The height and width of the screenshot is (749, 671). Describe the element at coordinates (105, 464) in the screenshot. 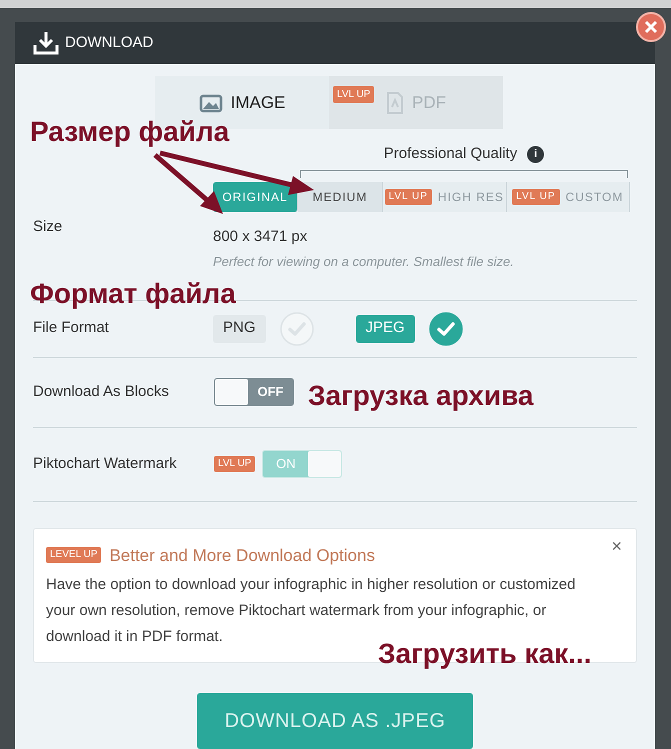

I see `watermark-label: Piktochart Watermark` at that location.